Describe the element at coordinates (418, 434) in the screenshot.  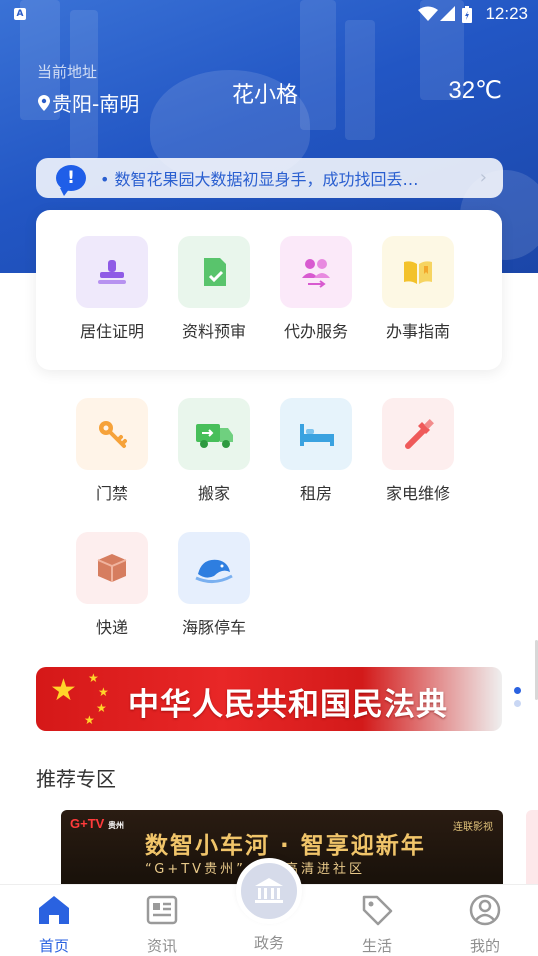
I see `wrench-icon` at that location.